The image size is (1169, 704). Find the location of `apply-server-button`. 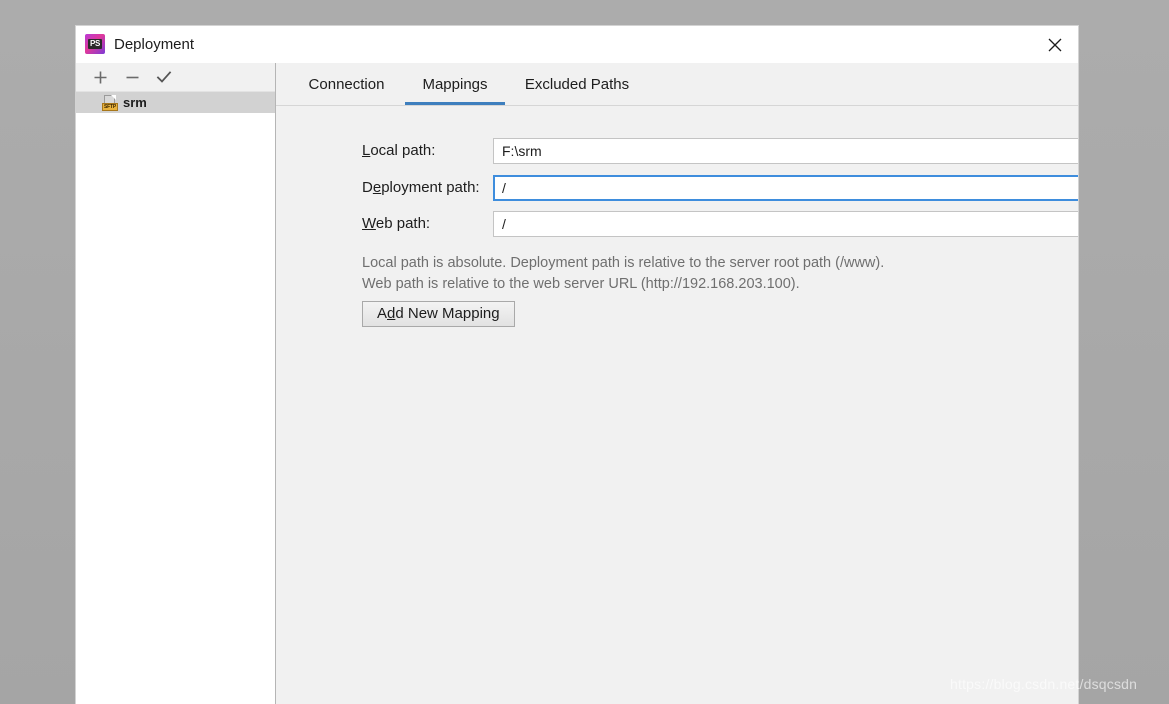

apply-server-button is located at coordinates (164, 77).